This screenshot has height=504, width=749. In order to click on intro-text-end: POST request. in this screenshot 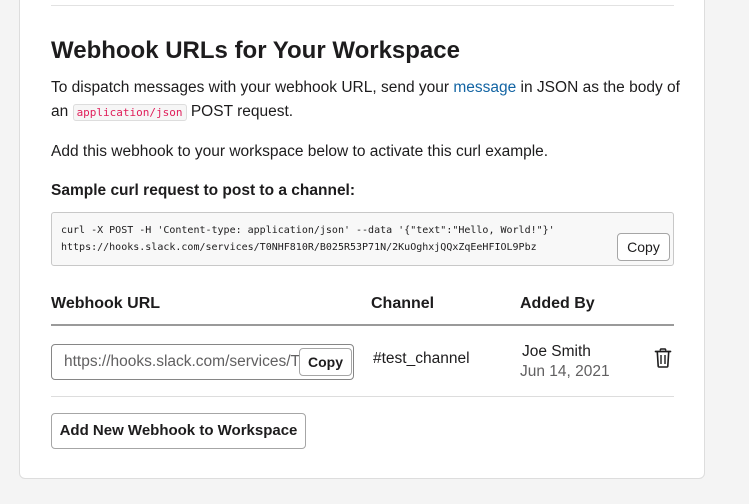, I will do `click(240, 111)`.